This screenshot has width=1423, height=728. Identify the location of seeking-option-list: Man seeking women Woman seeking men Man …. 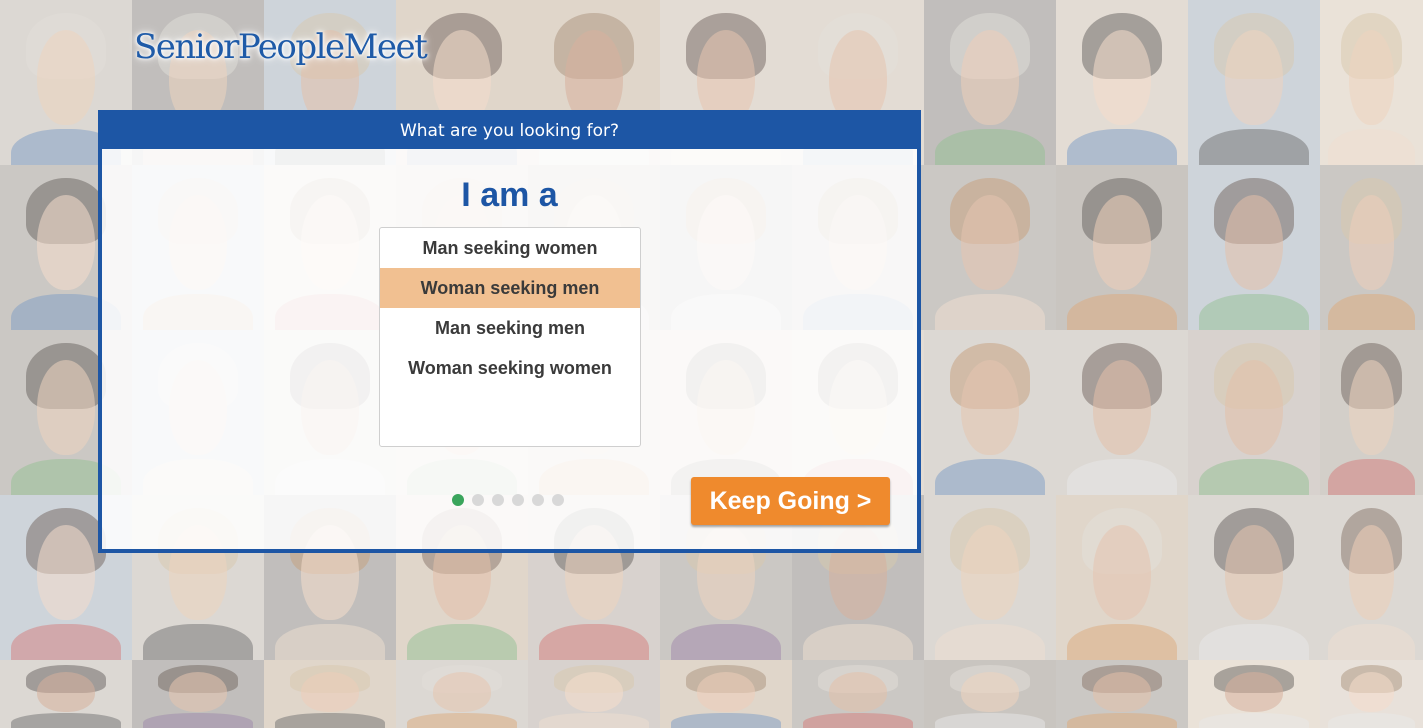
(510, 337).